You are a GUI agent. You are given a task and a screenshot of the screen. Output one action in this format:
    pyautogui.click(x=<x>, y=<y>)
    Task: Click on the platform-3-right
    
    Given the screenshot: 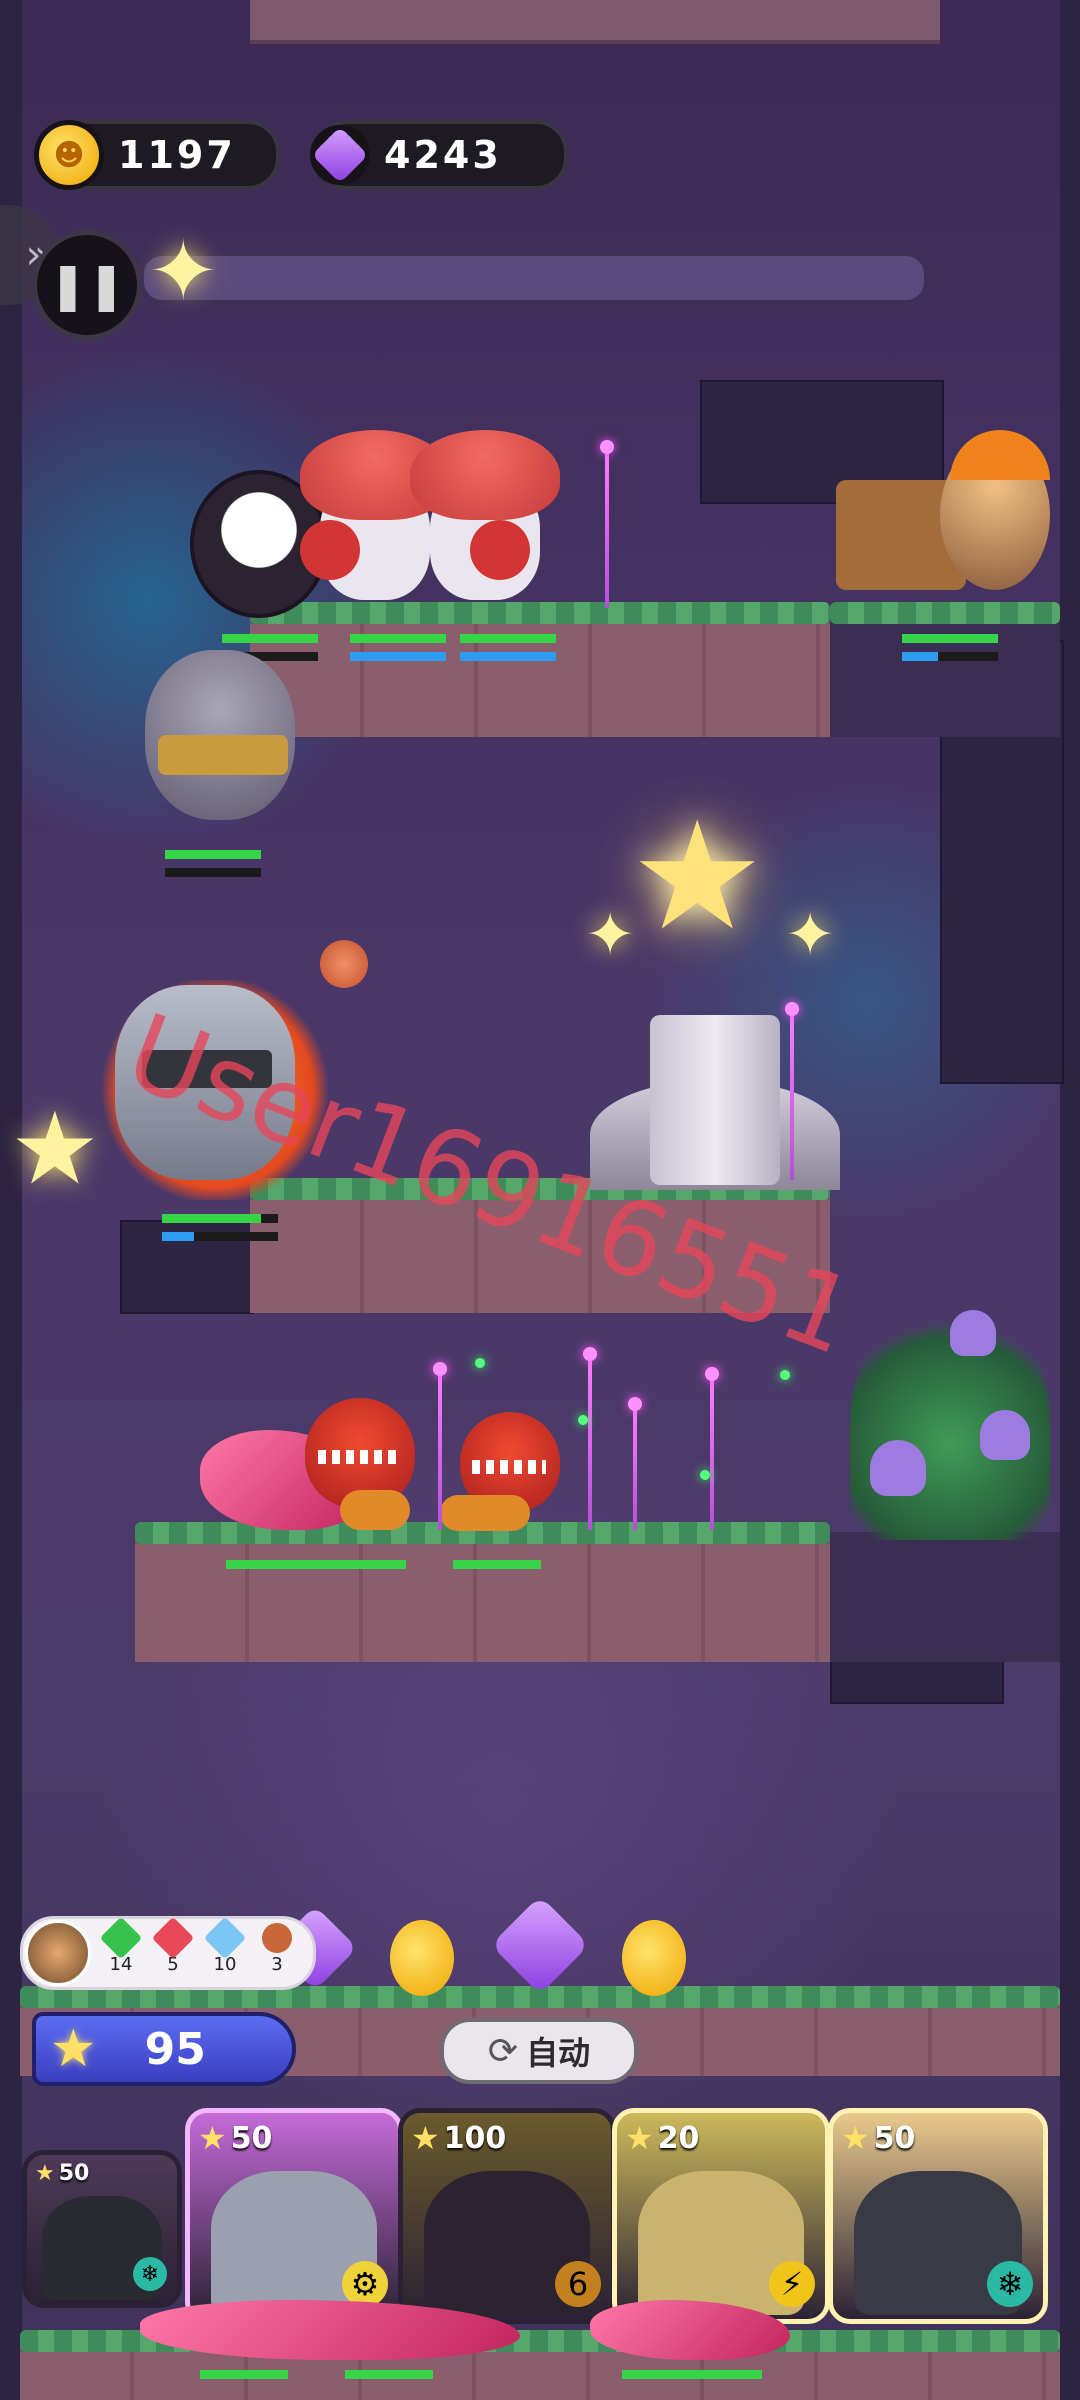 What is the action you would take?
    pyautogui.click(x=945, y=1597)
    